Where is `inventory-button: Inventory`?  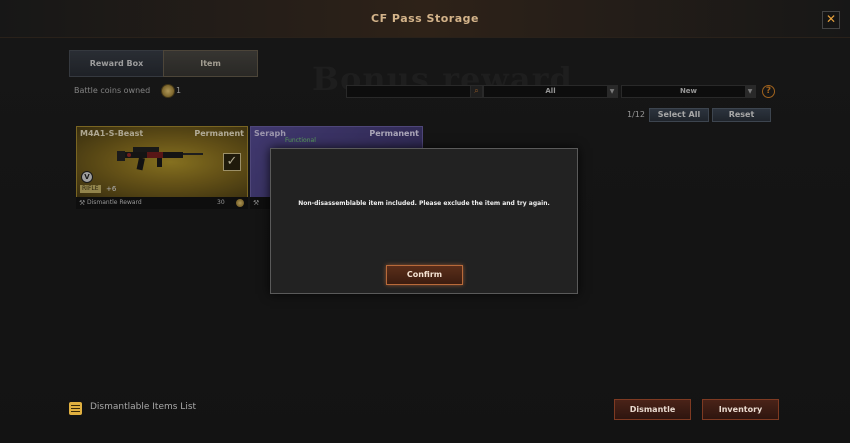 inventory-button: Inventory is located at coordinates (740, 409).